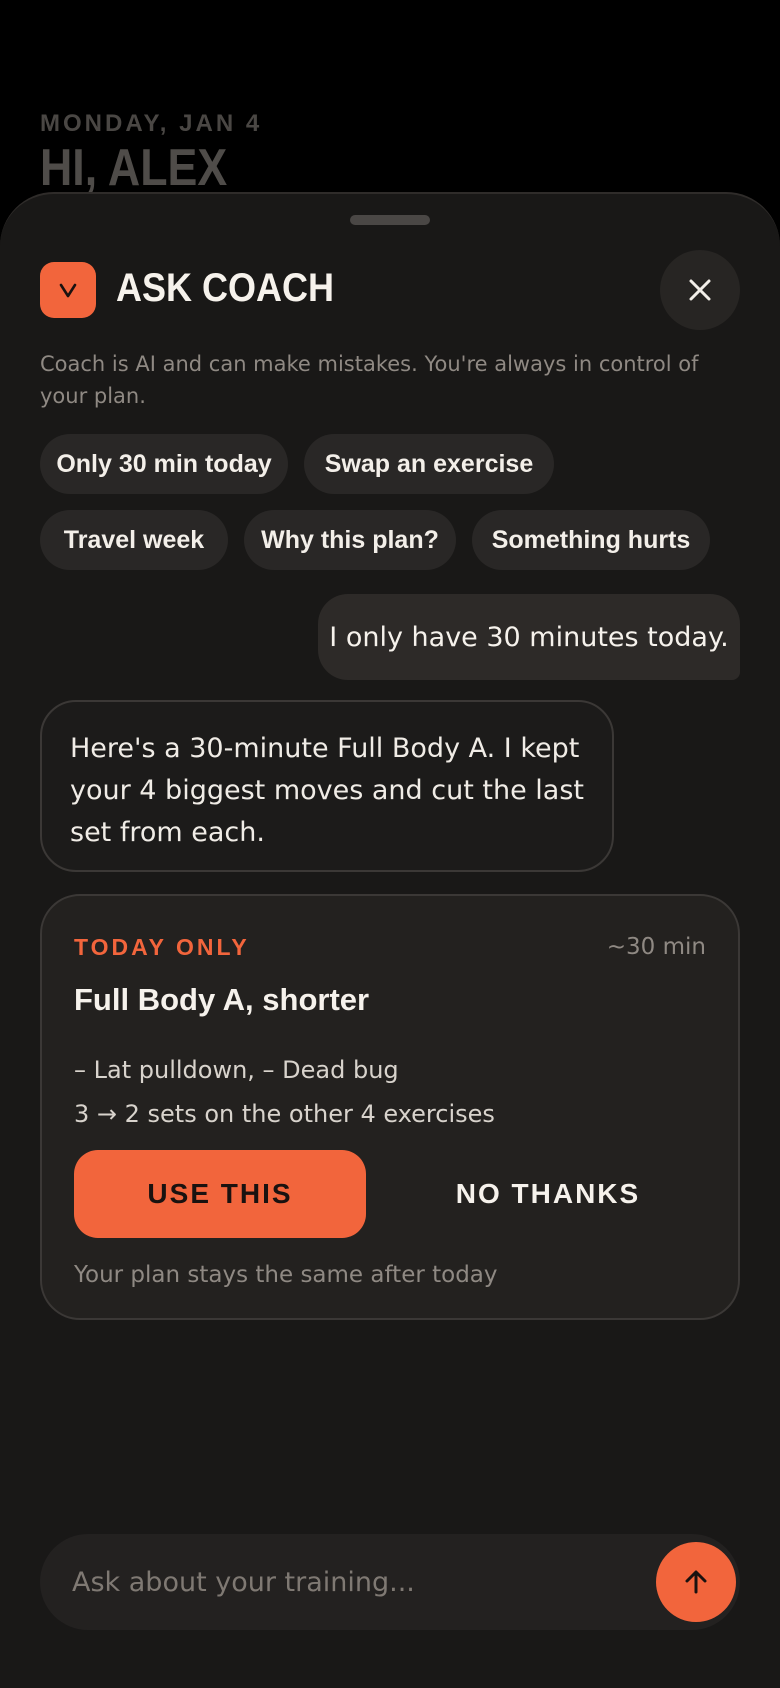  Describe the element at coordinates (284, 1114) in the screenshot. I see `proposal-change: 3 → 2 sets on the other 4 exercises` at that location.